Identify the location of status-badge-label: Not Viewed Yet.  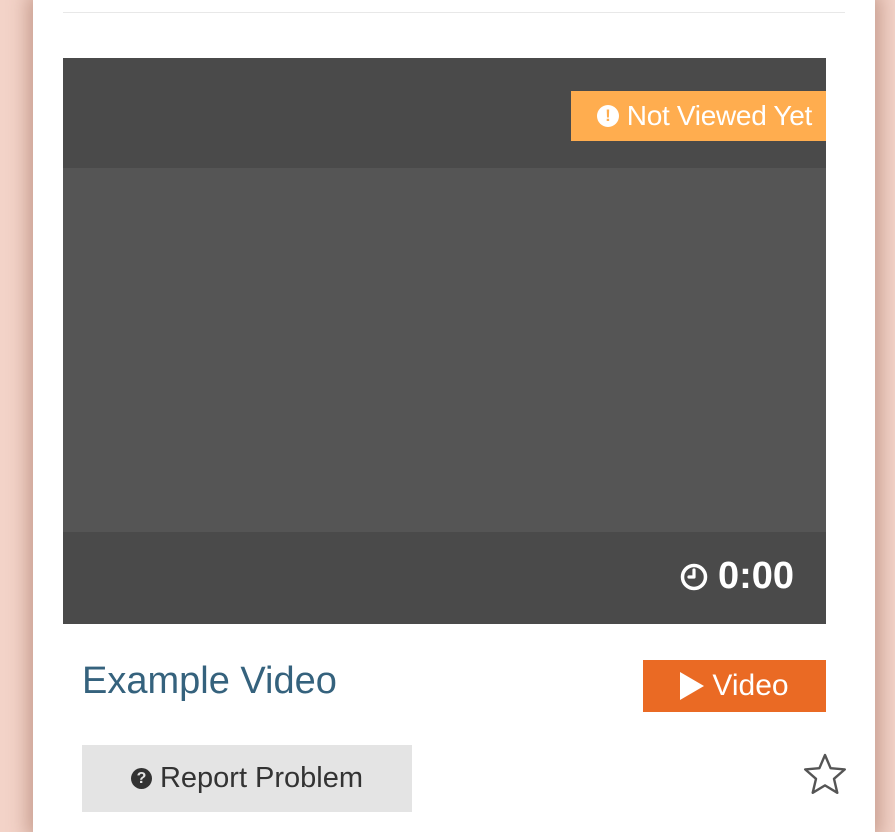
(719, 115).